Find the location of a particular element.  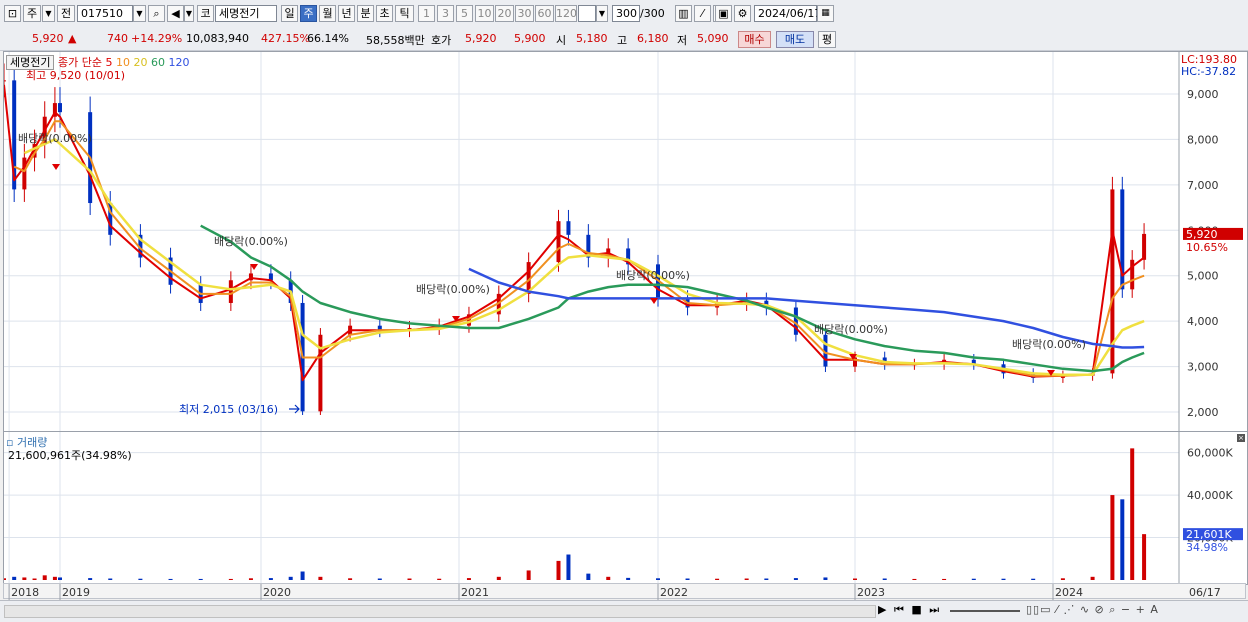

nav-controls: ▶ ⏮ ■ ⏭ is located at coordinates (909, 610).